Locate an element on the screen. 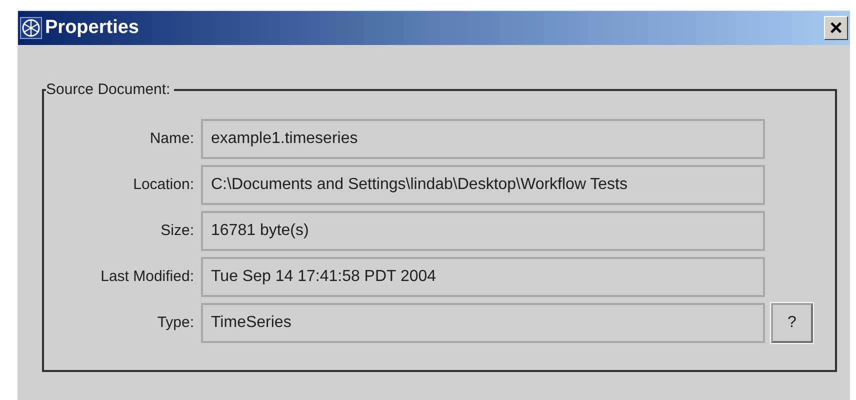 This screenshot has width=856, height=400. text-field: example1.timeseries is located at coordinates (483, 139).